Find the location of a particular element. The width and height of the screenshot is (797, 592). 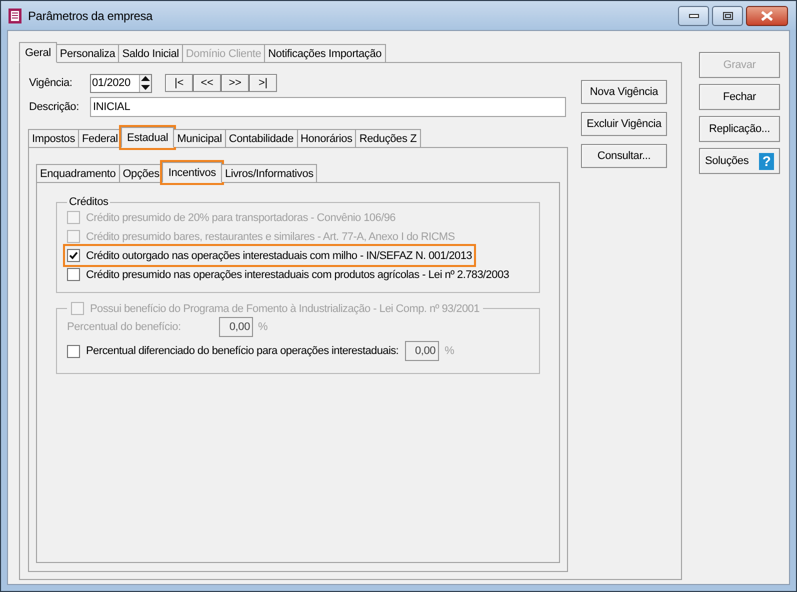

button: Excluir Vigência is located at coordinates (624, 124).